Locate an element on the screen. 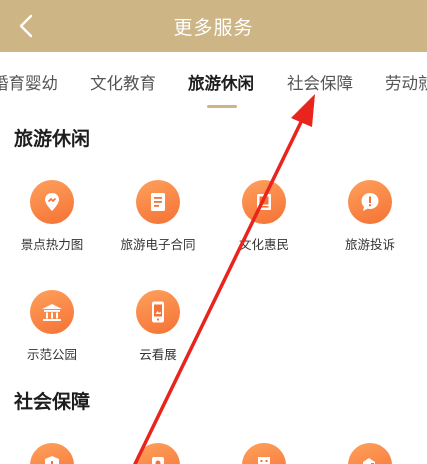 The height and width of the screenshot is (464, 427). service-label: 示范公园 is located at coordinates (51, 354).